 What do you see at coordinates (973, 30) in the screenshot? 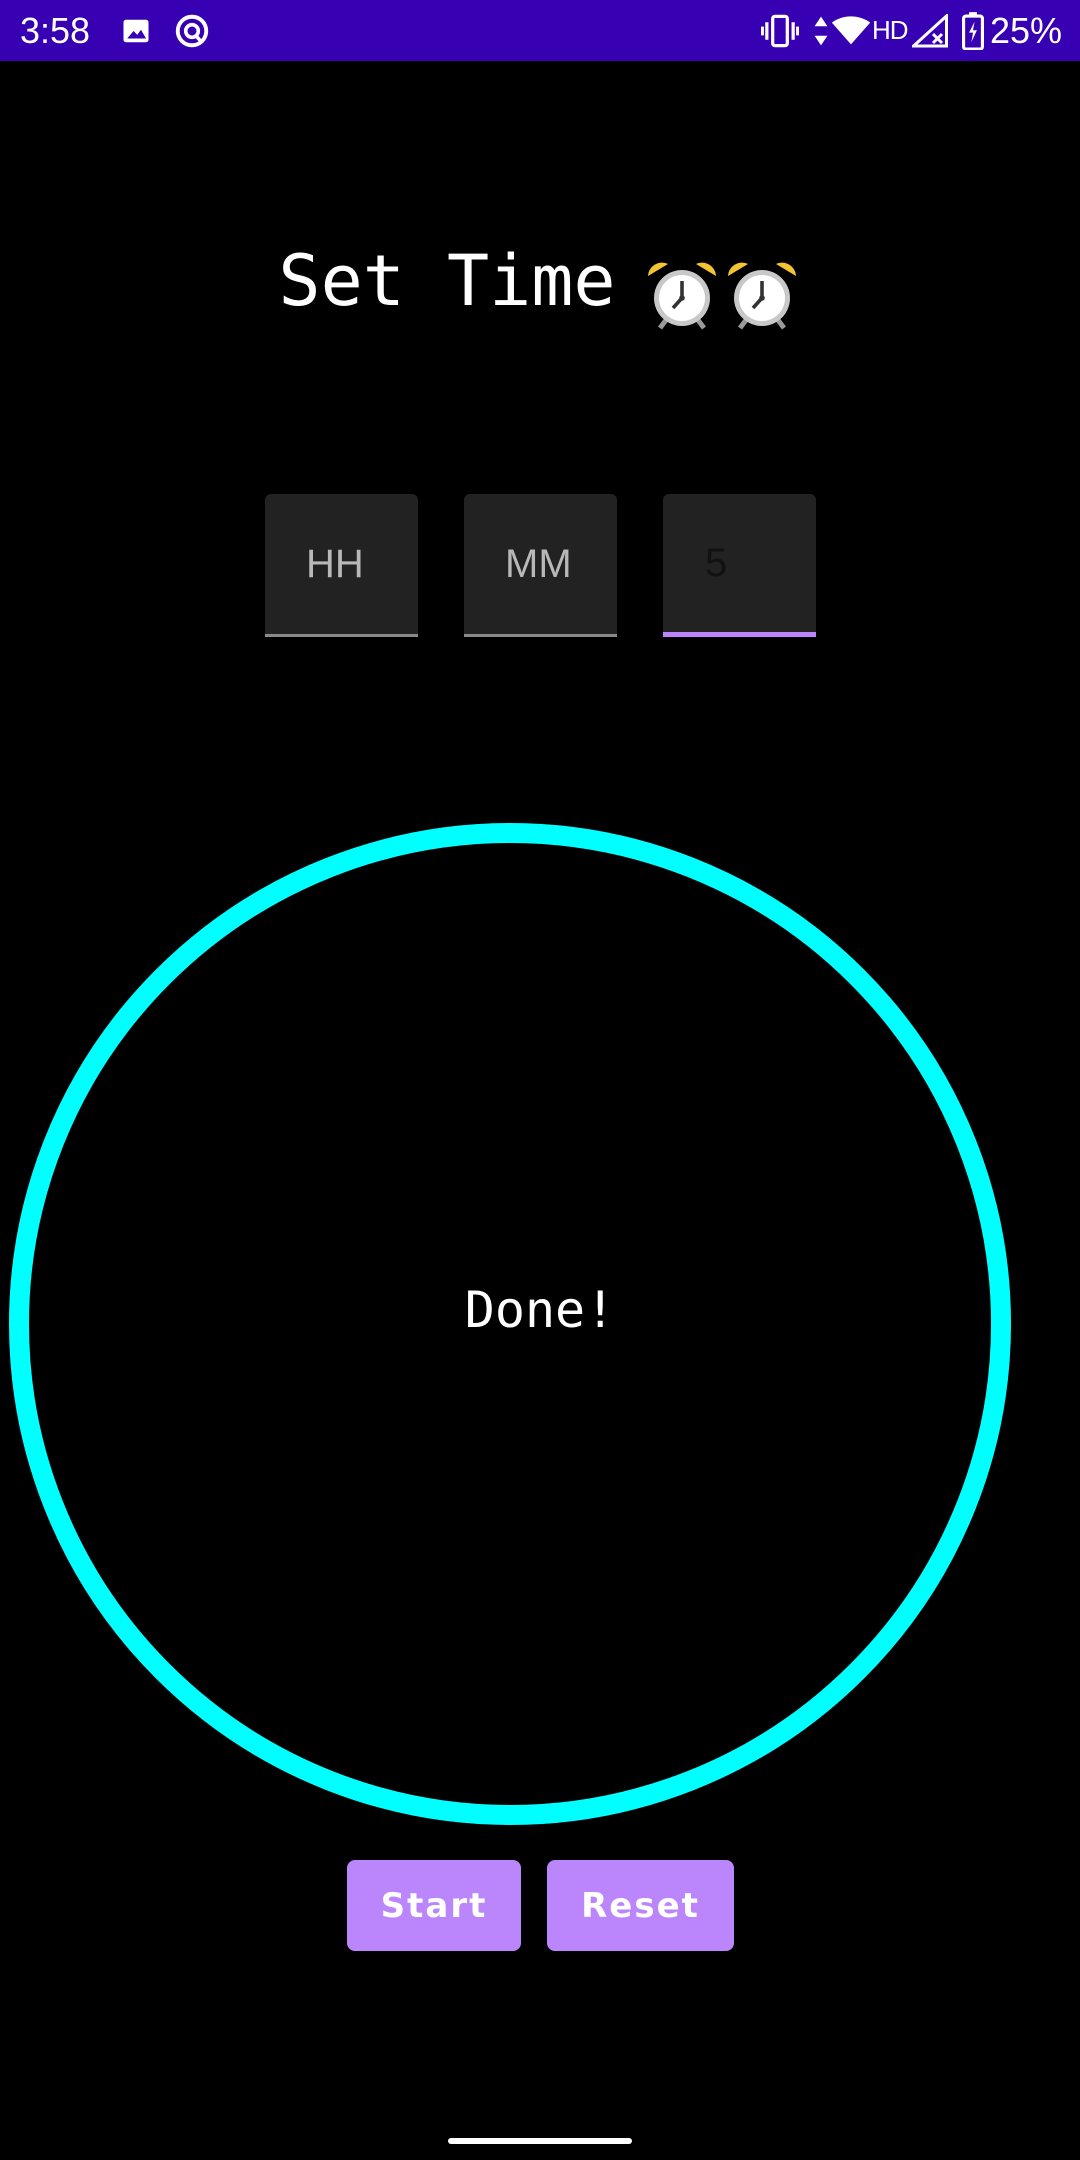
I see `battery-icon` at bounding box center [973, 30].